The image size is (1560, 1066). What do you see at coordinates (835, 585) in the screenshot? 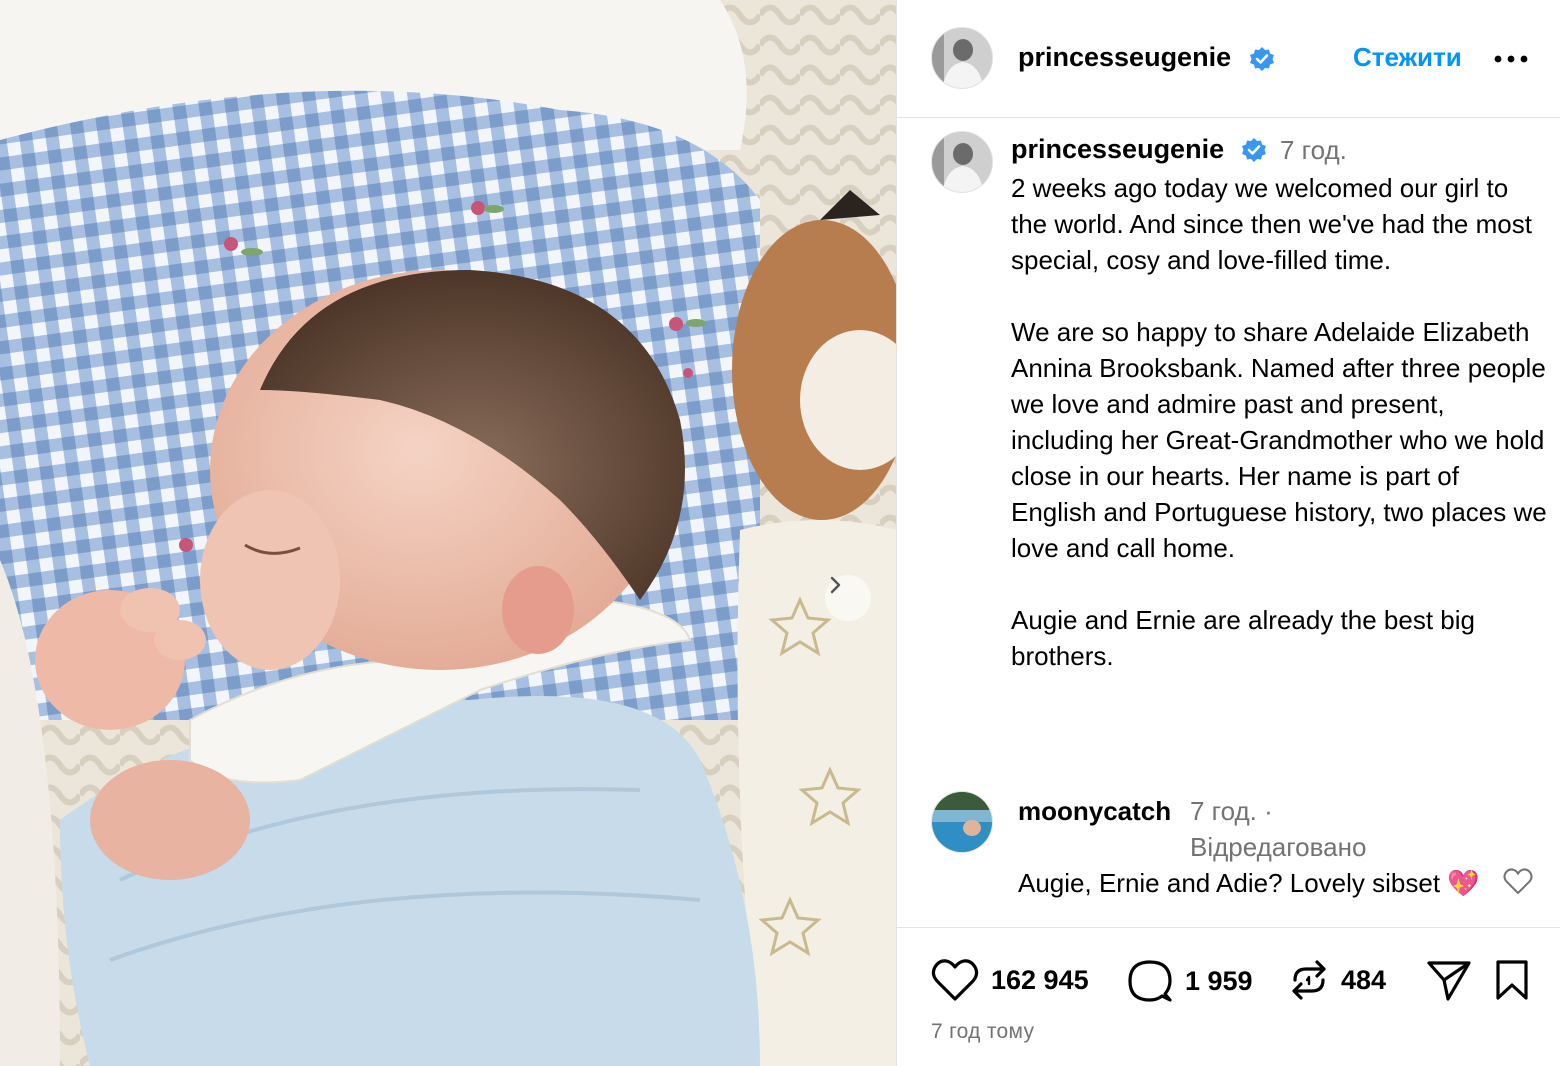
I see `chevron-right-icon` at bounding box center [835, 585].